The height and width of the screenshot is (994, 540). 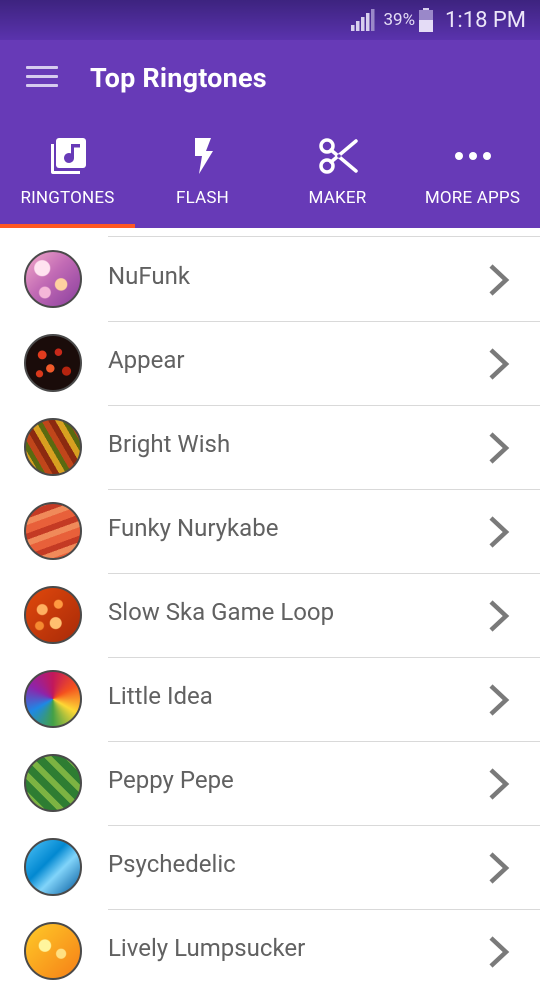 What do you see at coordinates (67, 198) in the screenshot?
I see `tab-label: RINGTONES` at bounding box center [67, 198].